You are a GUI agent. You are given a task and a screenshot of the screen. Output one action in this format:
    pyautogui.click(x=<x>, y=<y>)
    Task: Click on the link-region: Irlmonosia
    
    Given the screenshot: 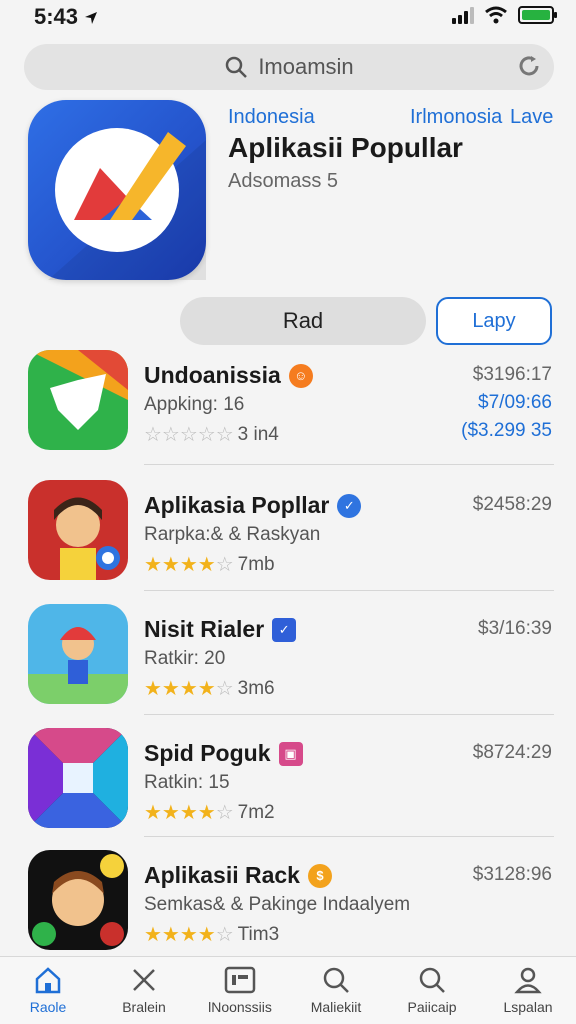 What is the action you would take?
    pyautogui.click(x=456, y=117)
    